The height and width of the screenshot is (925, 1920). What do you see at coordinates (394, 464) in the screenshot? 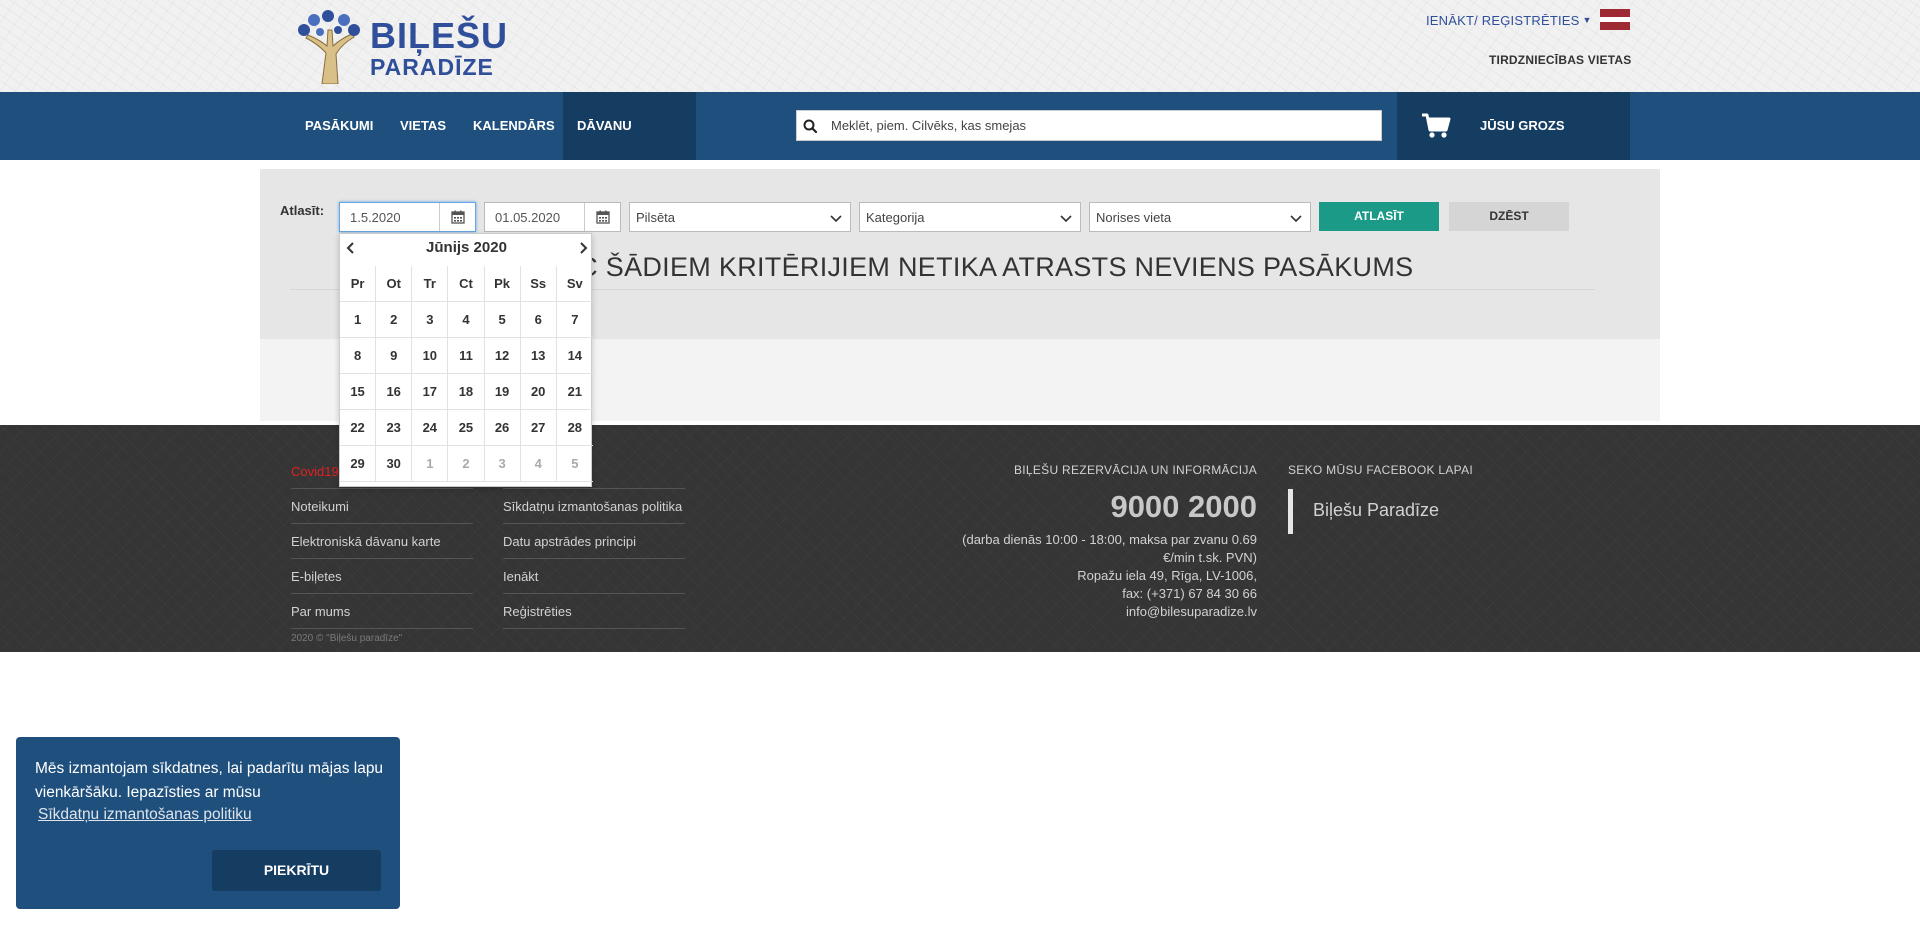
I see `day-cell: 30` at bounding box center [394, 464].